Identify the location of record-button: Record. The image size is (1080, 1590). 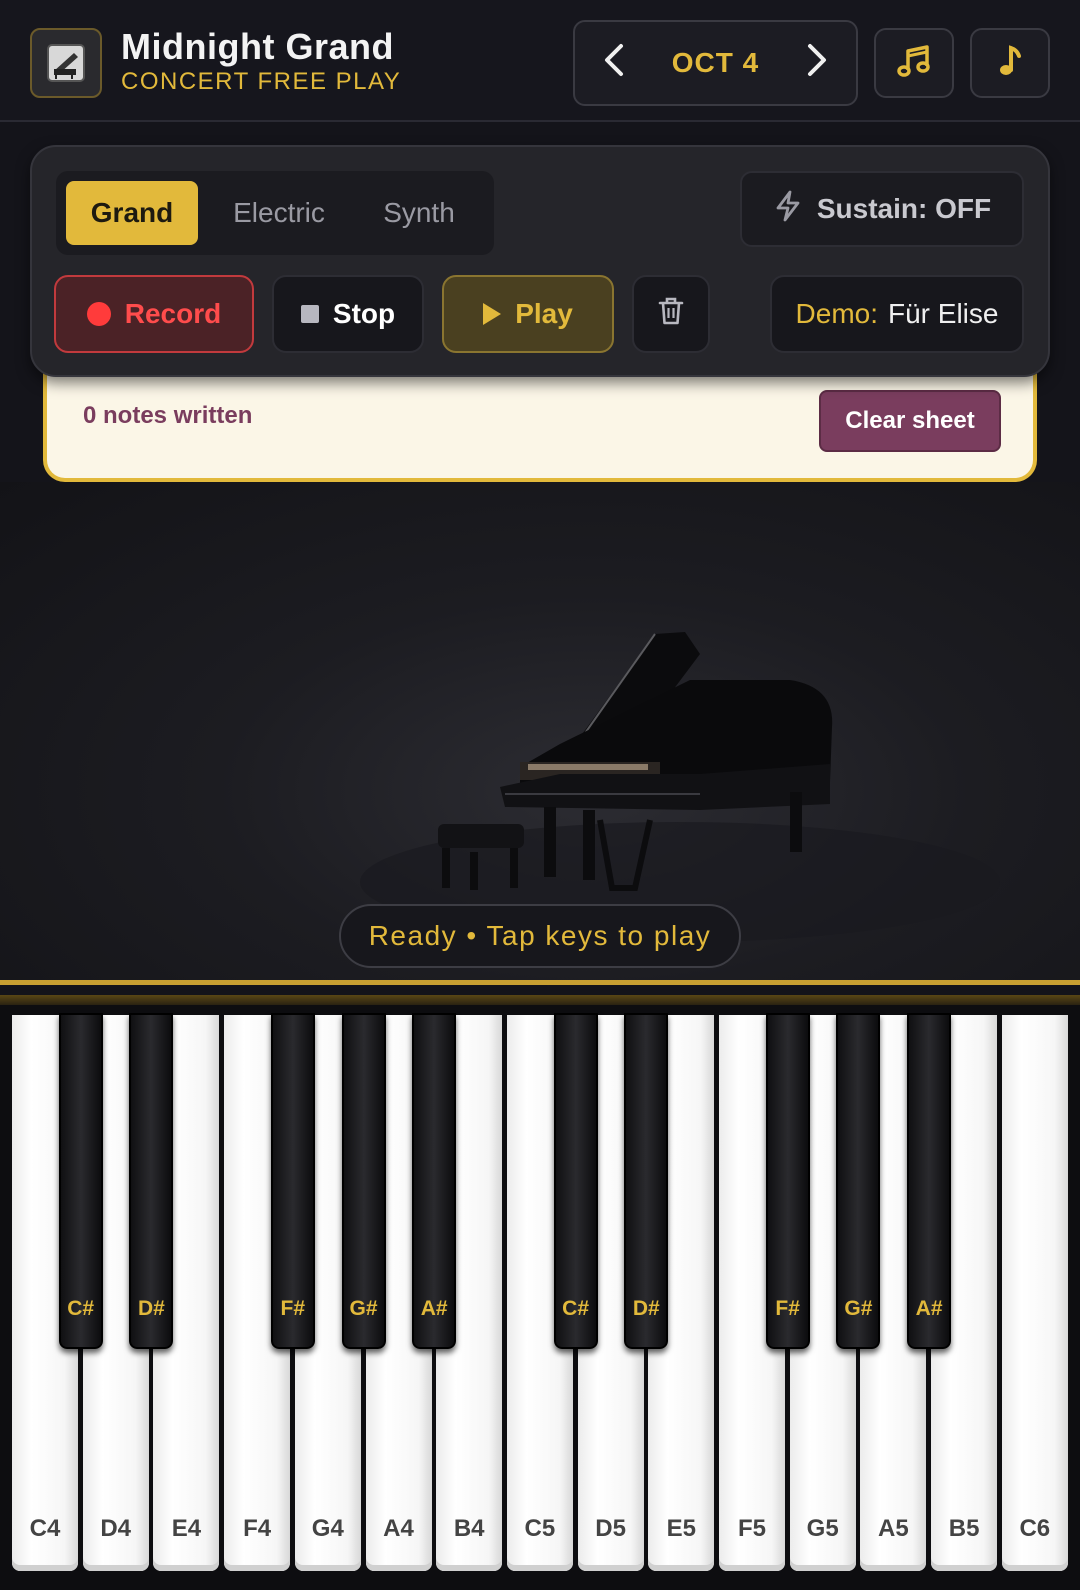
(154, 314).